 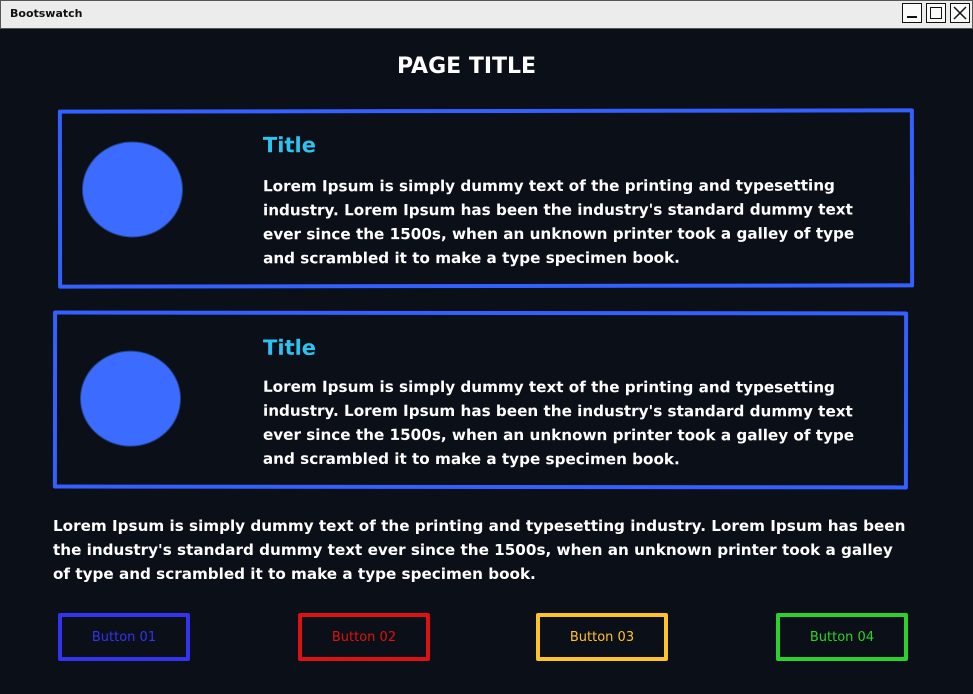 What do you see at coordinates (46, 13) in the screenshot?
I see `window-title: Bootswatch` at bounding box center [46, 13].